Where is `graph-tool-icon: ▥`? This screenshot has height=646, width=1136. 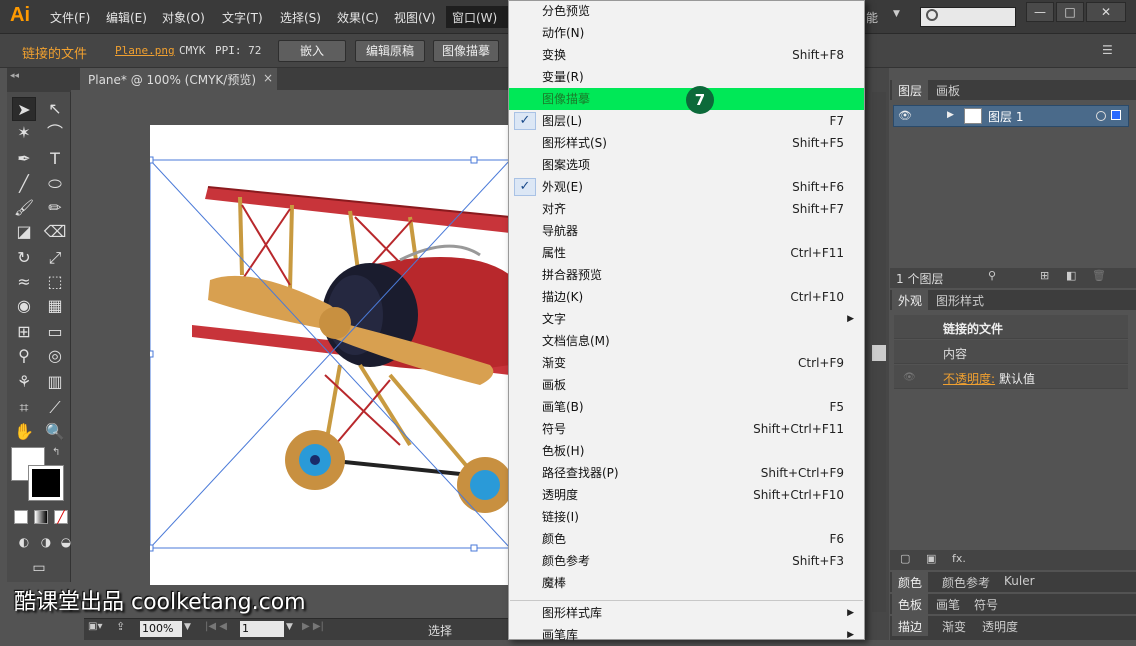 graph-tool-icon: ▥ is located at coordinates (55, 382).